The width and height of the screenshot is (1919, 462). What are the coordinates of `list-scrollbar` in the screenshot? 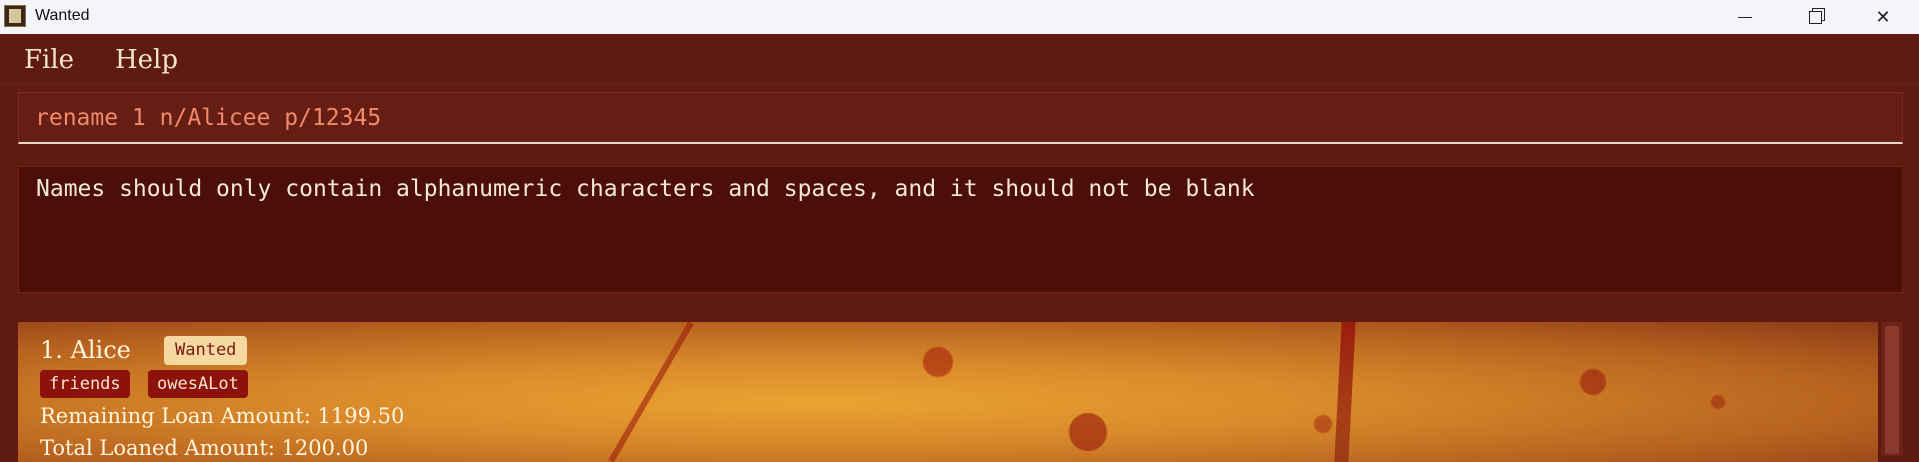 It's located at (1892, 389).